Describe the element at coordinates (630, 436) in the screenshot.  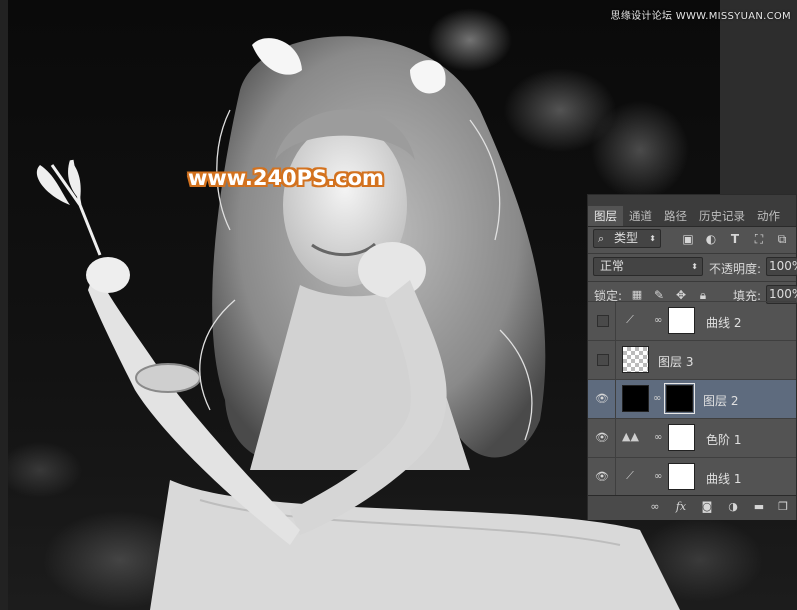
I see `levels-adjustment-icon: ▲▲` at that location.